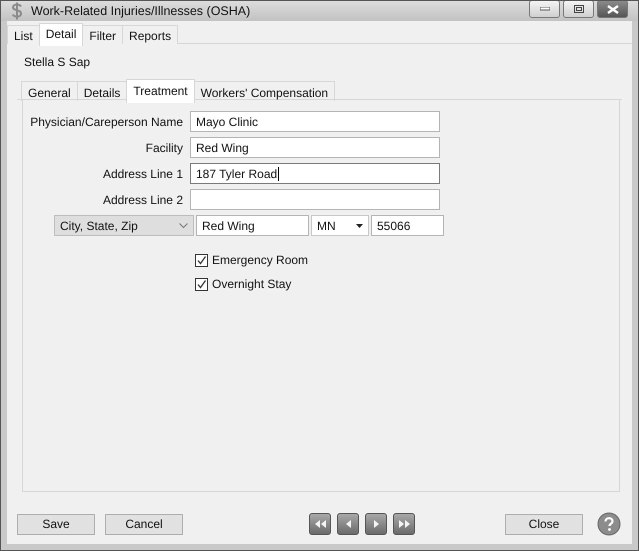 The width and height of the screenshot is (639, 551). I want to click on tab: List, so click(23, 35).